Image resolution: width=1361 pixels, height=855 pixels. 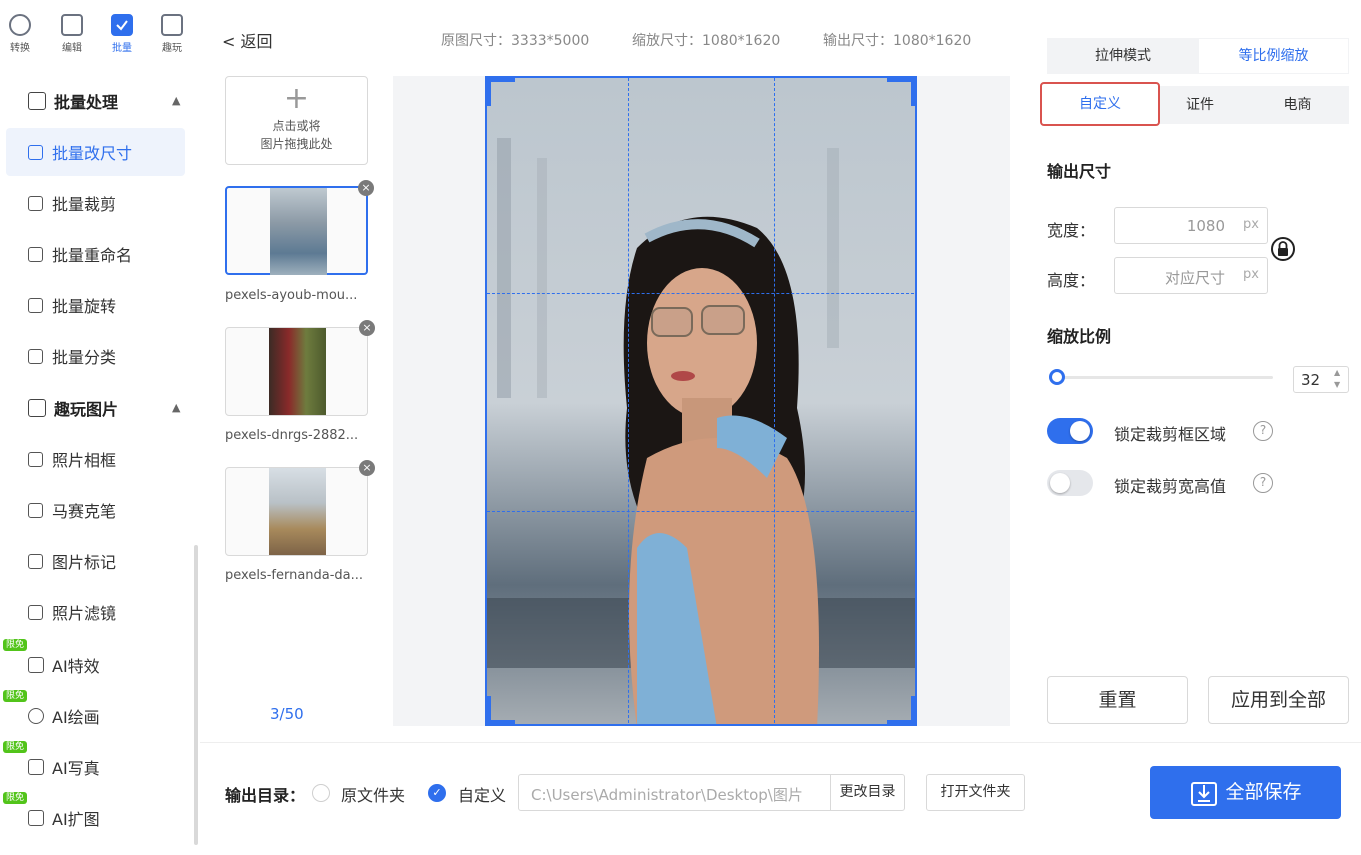 What do you see at coordinates (76, 768) in the screenshot?
I see `sidebar-item-label: AI写真` at bounding box center [76, 768].